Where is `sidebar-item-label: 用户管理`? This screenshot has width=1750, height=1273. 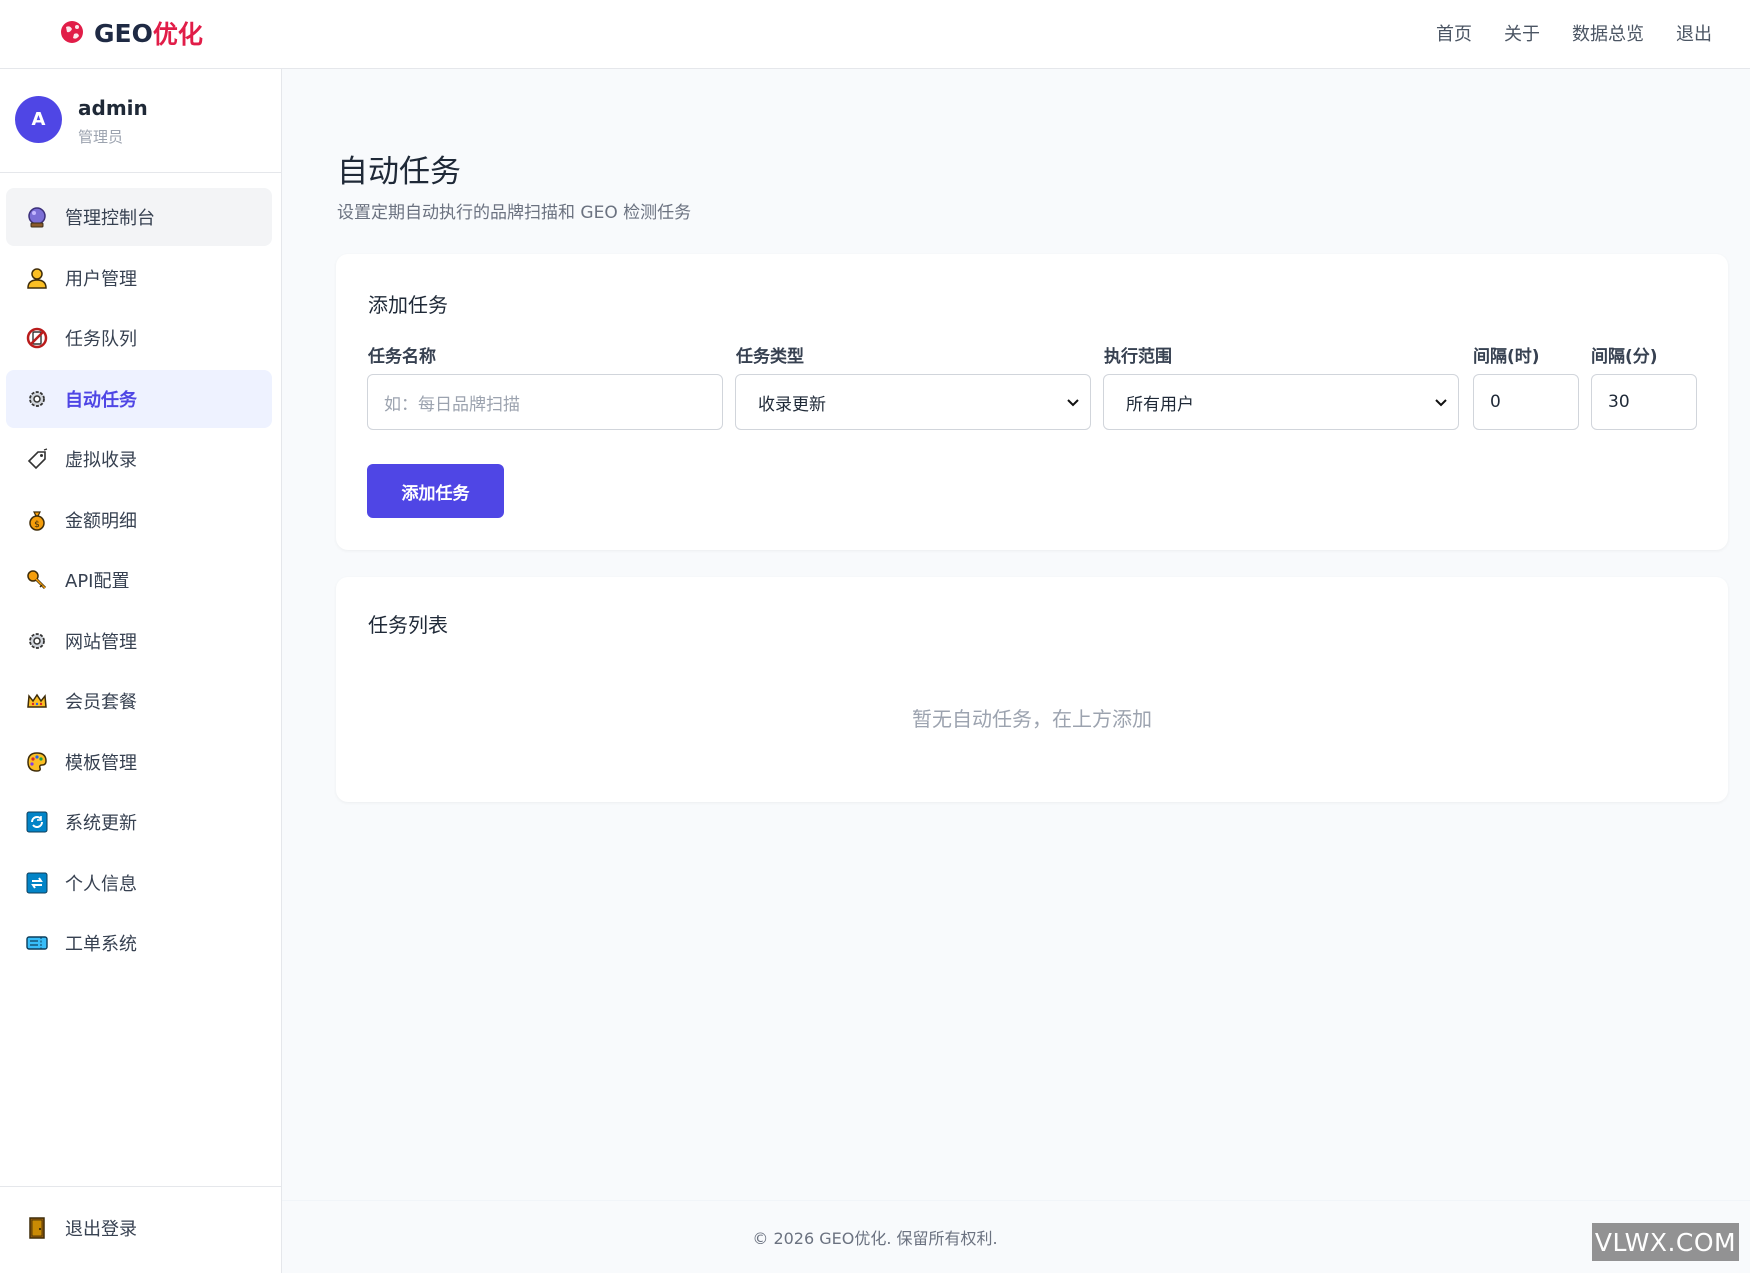
sidebar-item-label: 用户管理 is located at coordinates (101, 279).